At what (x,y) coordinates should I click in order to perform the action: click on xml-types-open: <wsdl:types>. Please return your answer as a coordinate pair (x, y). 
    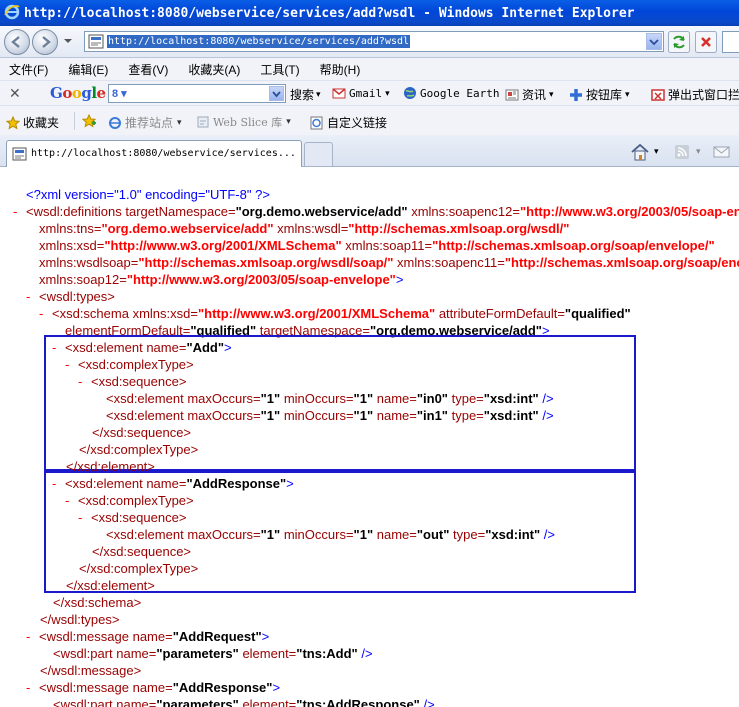
    Looking at the image, I should click on (77, 296).